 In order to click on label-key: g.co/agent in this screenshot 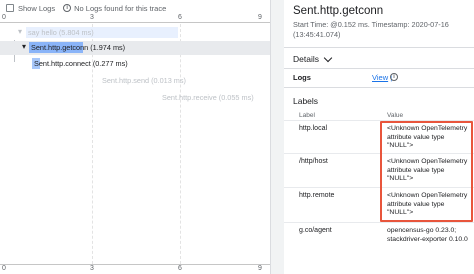, I will do `click(315, 230)`.